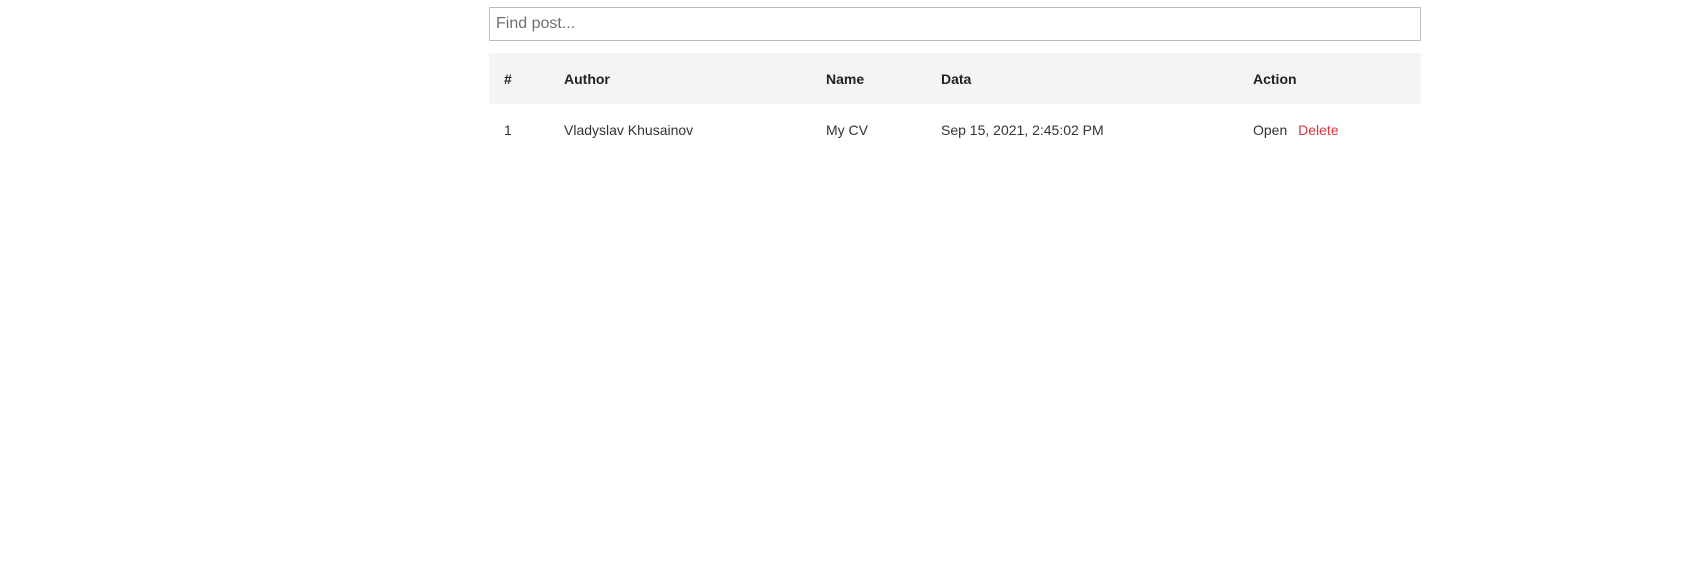 The image size is (1699, 581). I want to click on column-header-name: Name, so click(845, 78).